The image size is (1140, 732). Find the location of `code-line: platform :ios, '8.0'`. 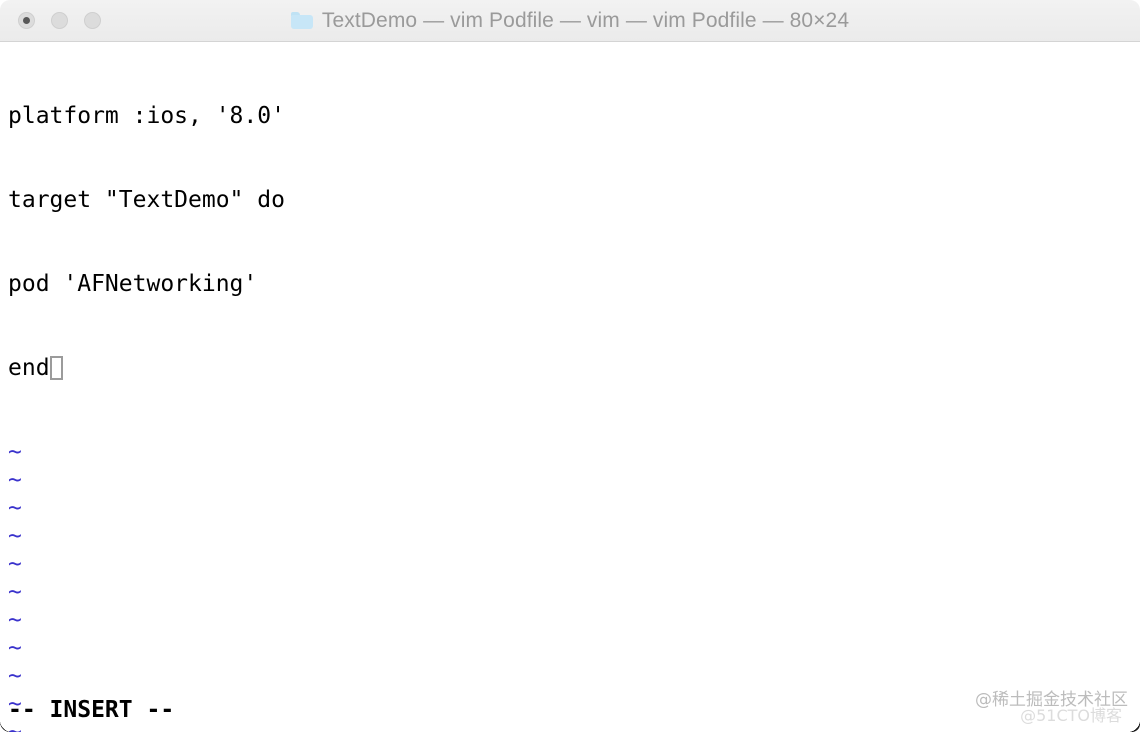

code-line: platform :ios, '8.0' is located at coordinates (146, 116).